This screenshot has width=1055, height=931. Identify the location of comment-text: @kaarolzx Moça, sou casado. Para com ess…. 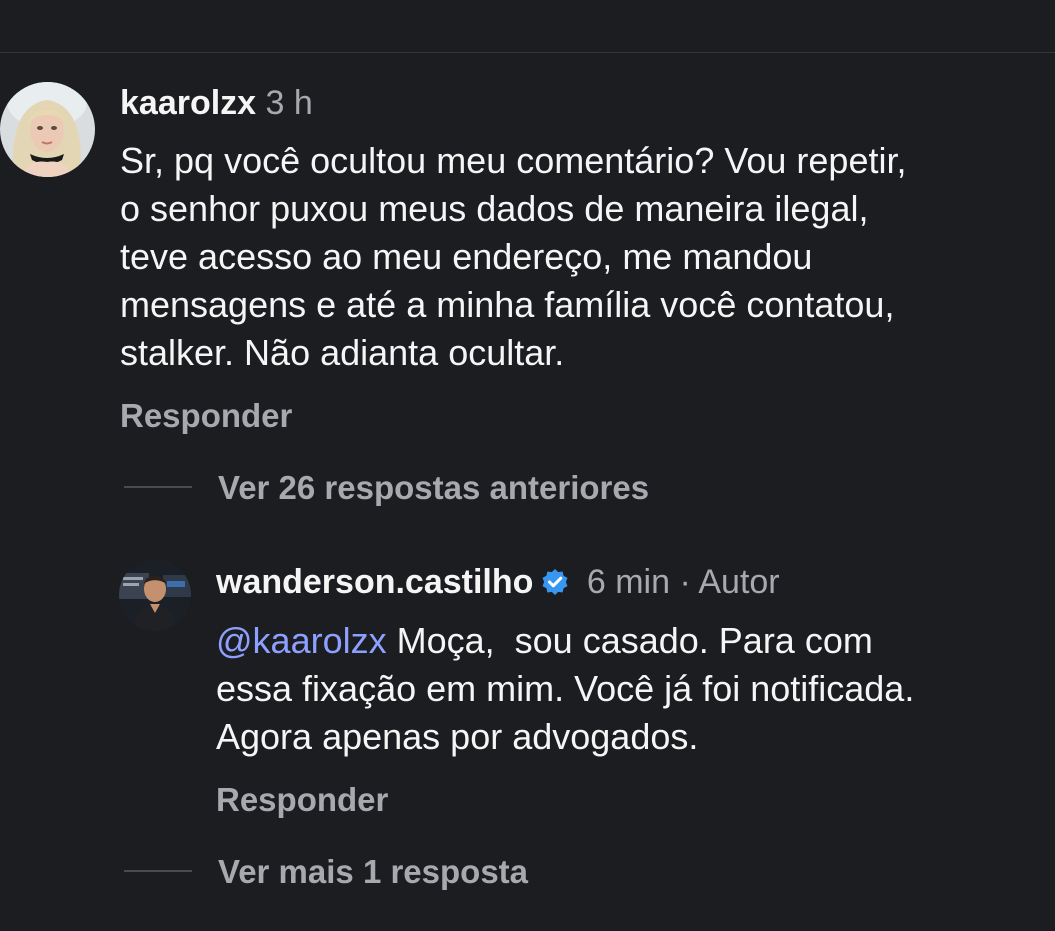
(565, 689).